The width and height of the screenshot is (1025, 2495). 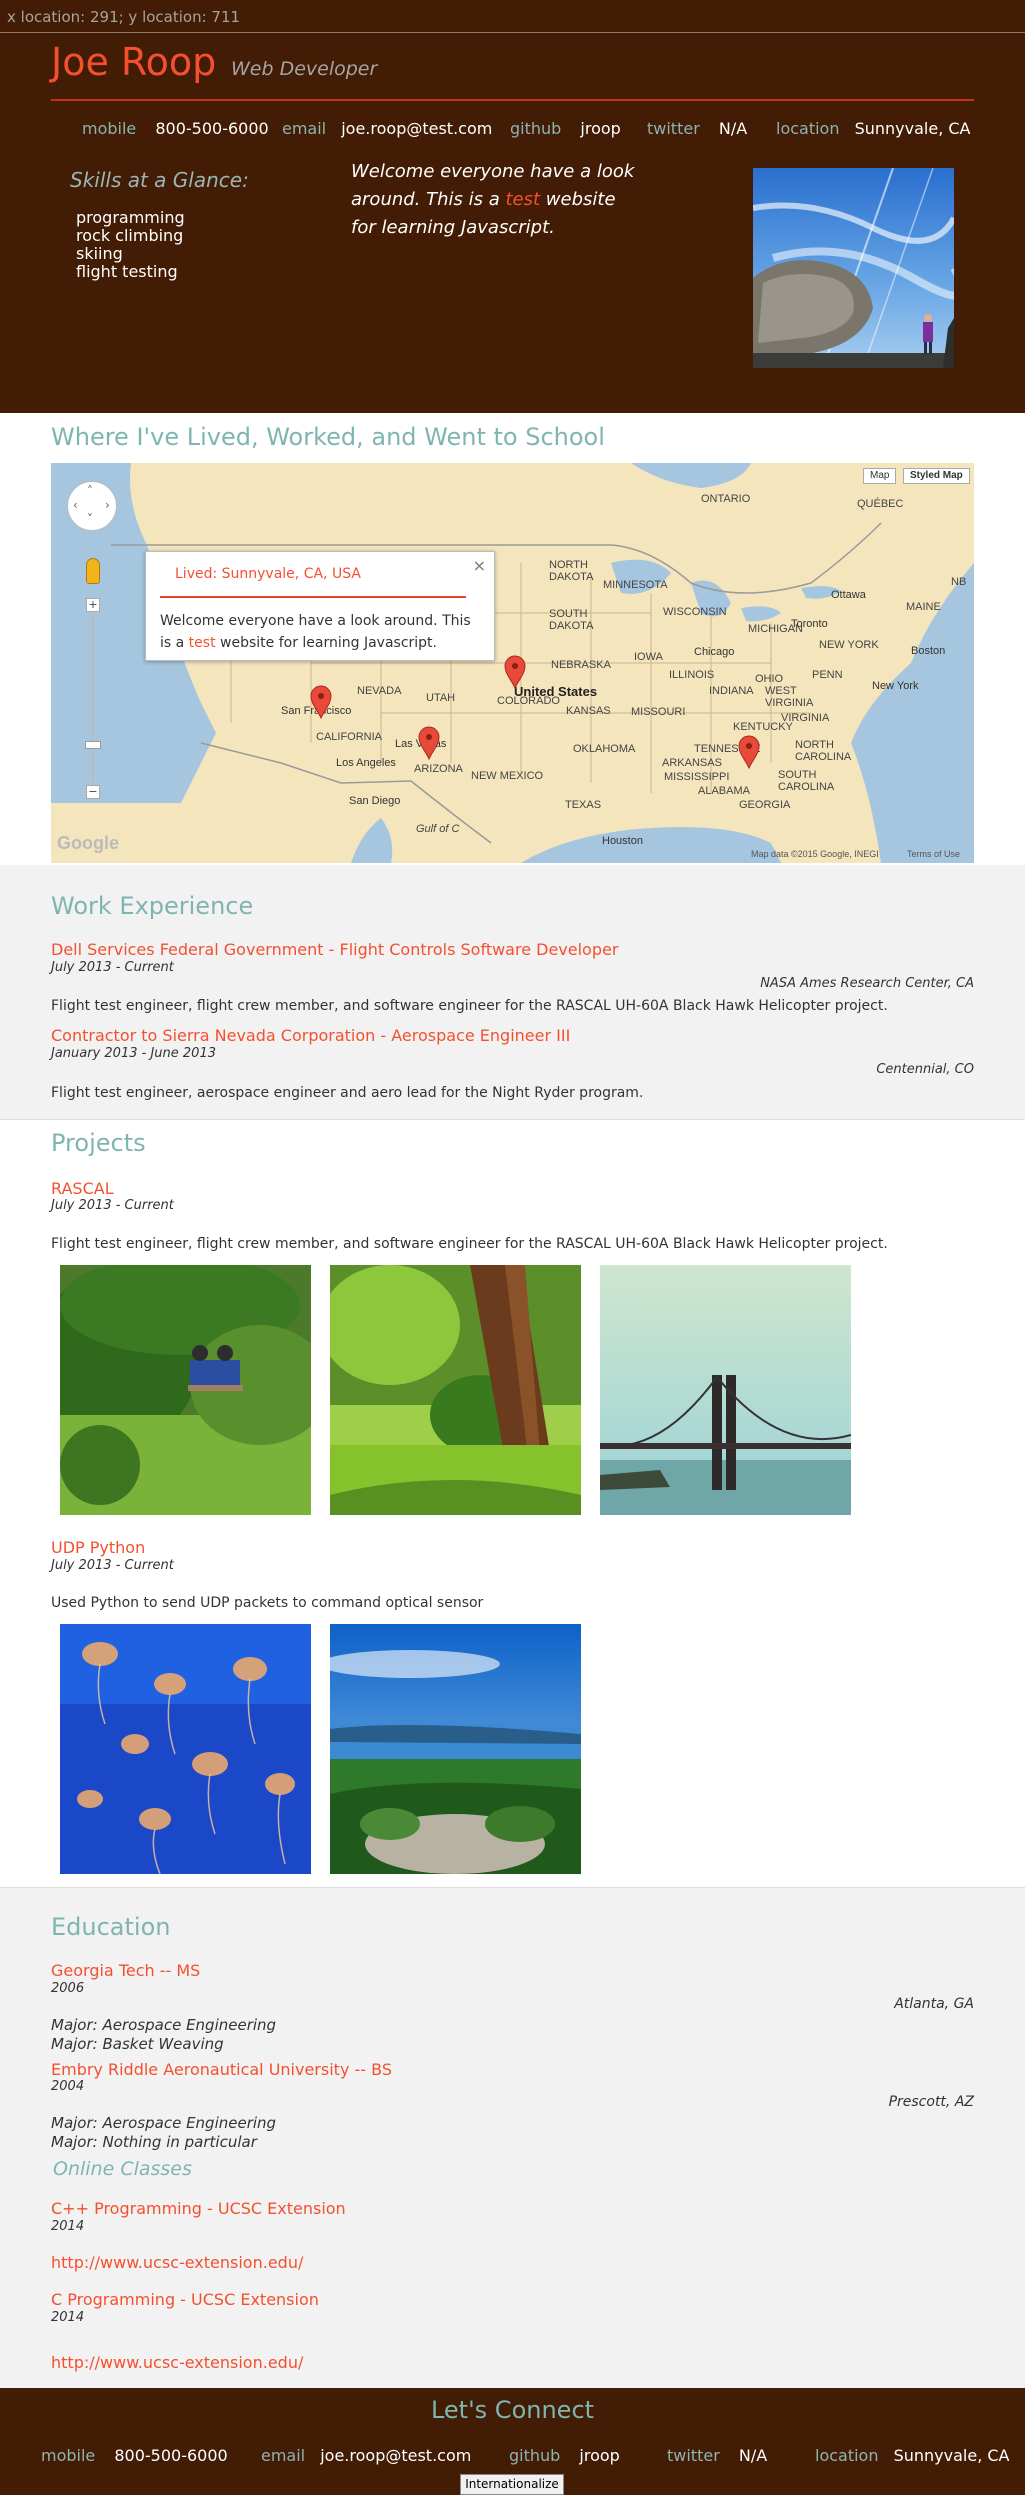 I want to click on map-label: Gulf of C, so click(x=438, y=829).